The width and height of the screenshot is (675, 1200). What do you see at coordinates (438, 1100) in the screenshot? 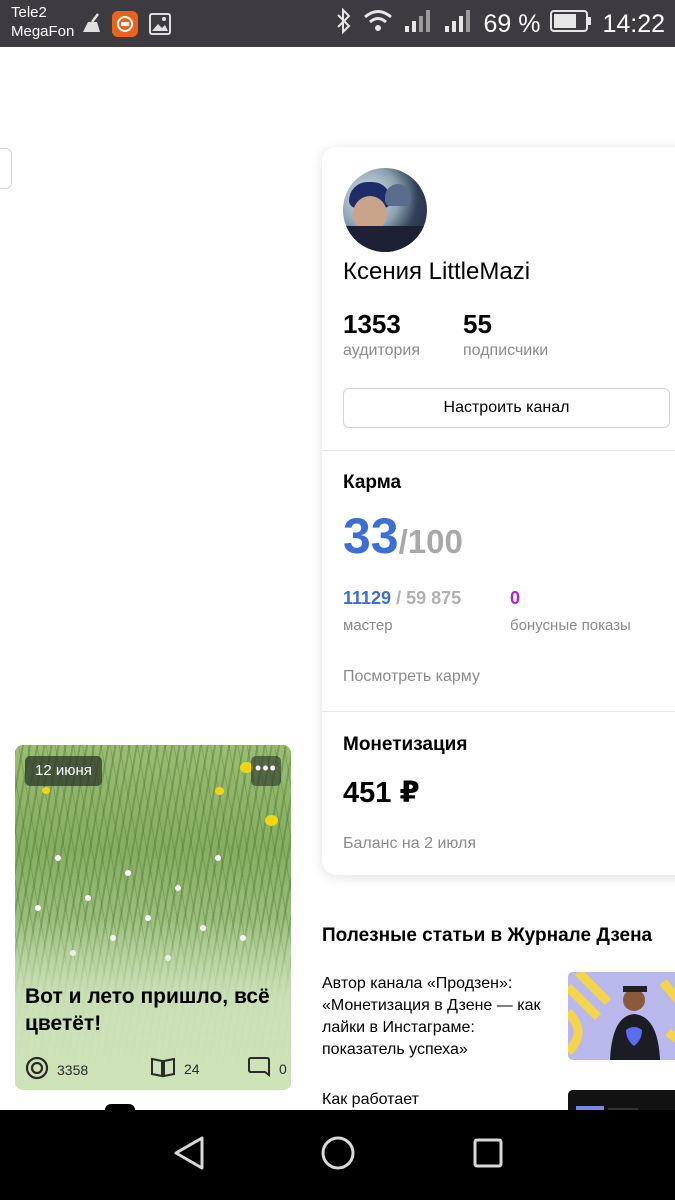
I see `useful-article-2-title: Как работает` at bounding box center [438, 1100].